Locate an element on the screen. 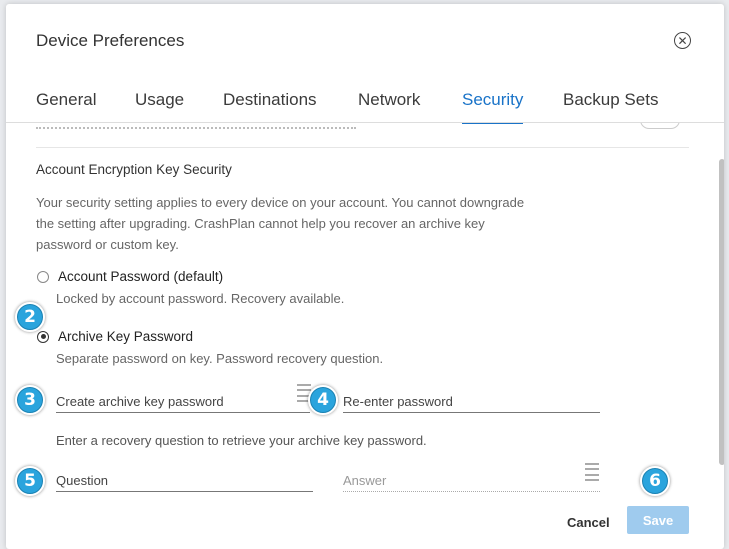 The width and height of the screenshot is (729, 549). radio-account-password: Account Password (default) is located at coordinates (130, 276).